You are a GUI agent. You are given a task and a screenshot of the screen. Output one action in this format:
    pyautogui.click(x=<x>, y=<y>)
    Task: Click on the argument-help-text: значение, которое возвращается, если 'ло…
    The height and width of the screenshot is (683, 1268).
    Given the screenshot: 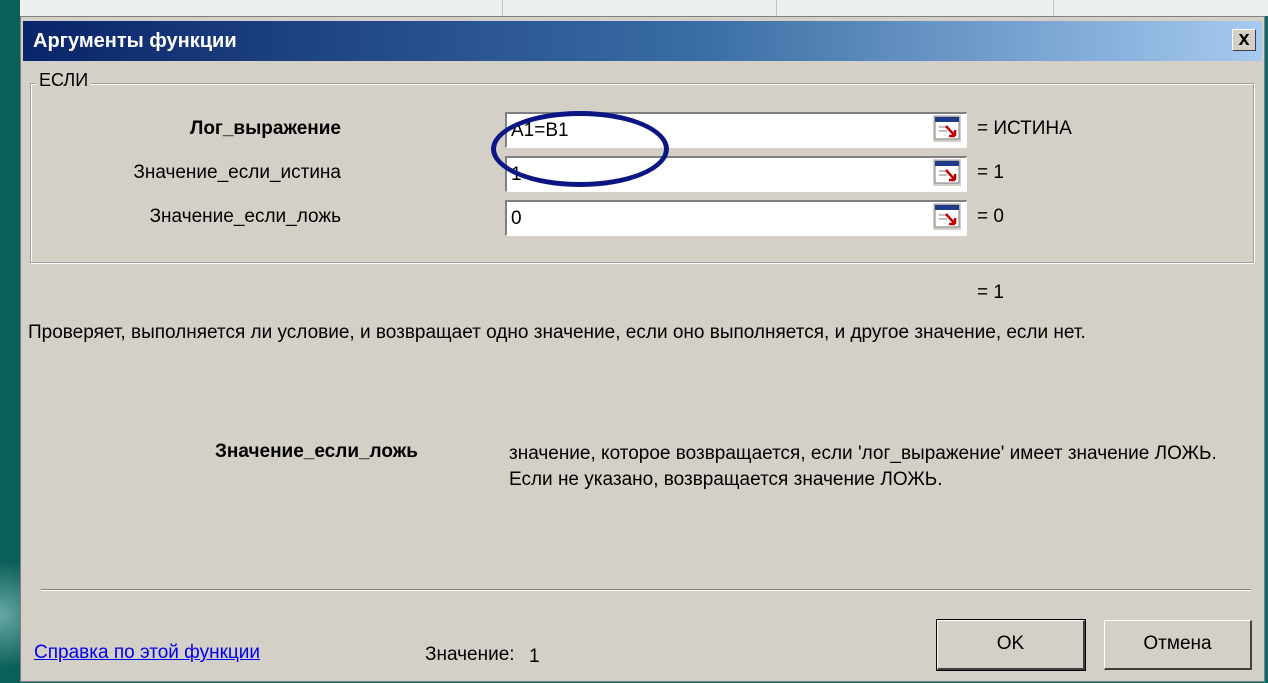 What is the action you would take?
    pyautogui.click(x=863, y=466)
    